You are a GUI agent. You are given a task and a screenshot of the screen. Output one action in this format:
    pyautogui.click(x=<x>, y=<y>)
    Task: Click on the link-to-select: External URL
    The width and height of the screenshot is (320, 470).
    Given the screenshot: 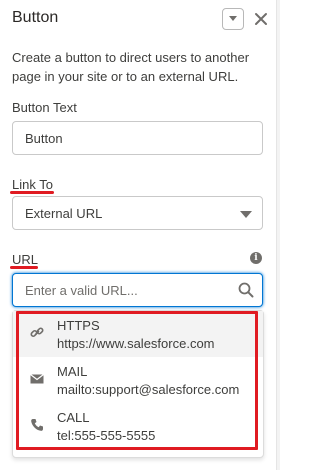 What is the action you would take?
    pyautogui.click(x=137, y=213)
    